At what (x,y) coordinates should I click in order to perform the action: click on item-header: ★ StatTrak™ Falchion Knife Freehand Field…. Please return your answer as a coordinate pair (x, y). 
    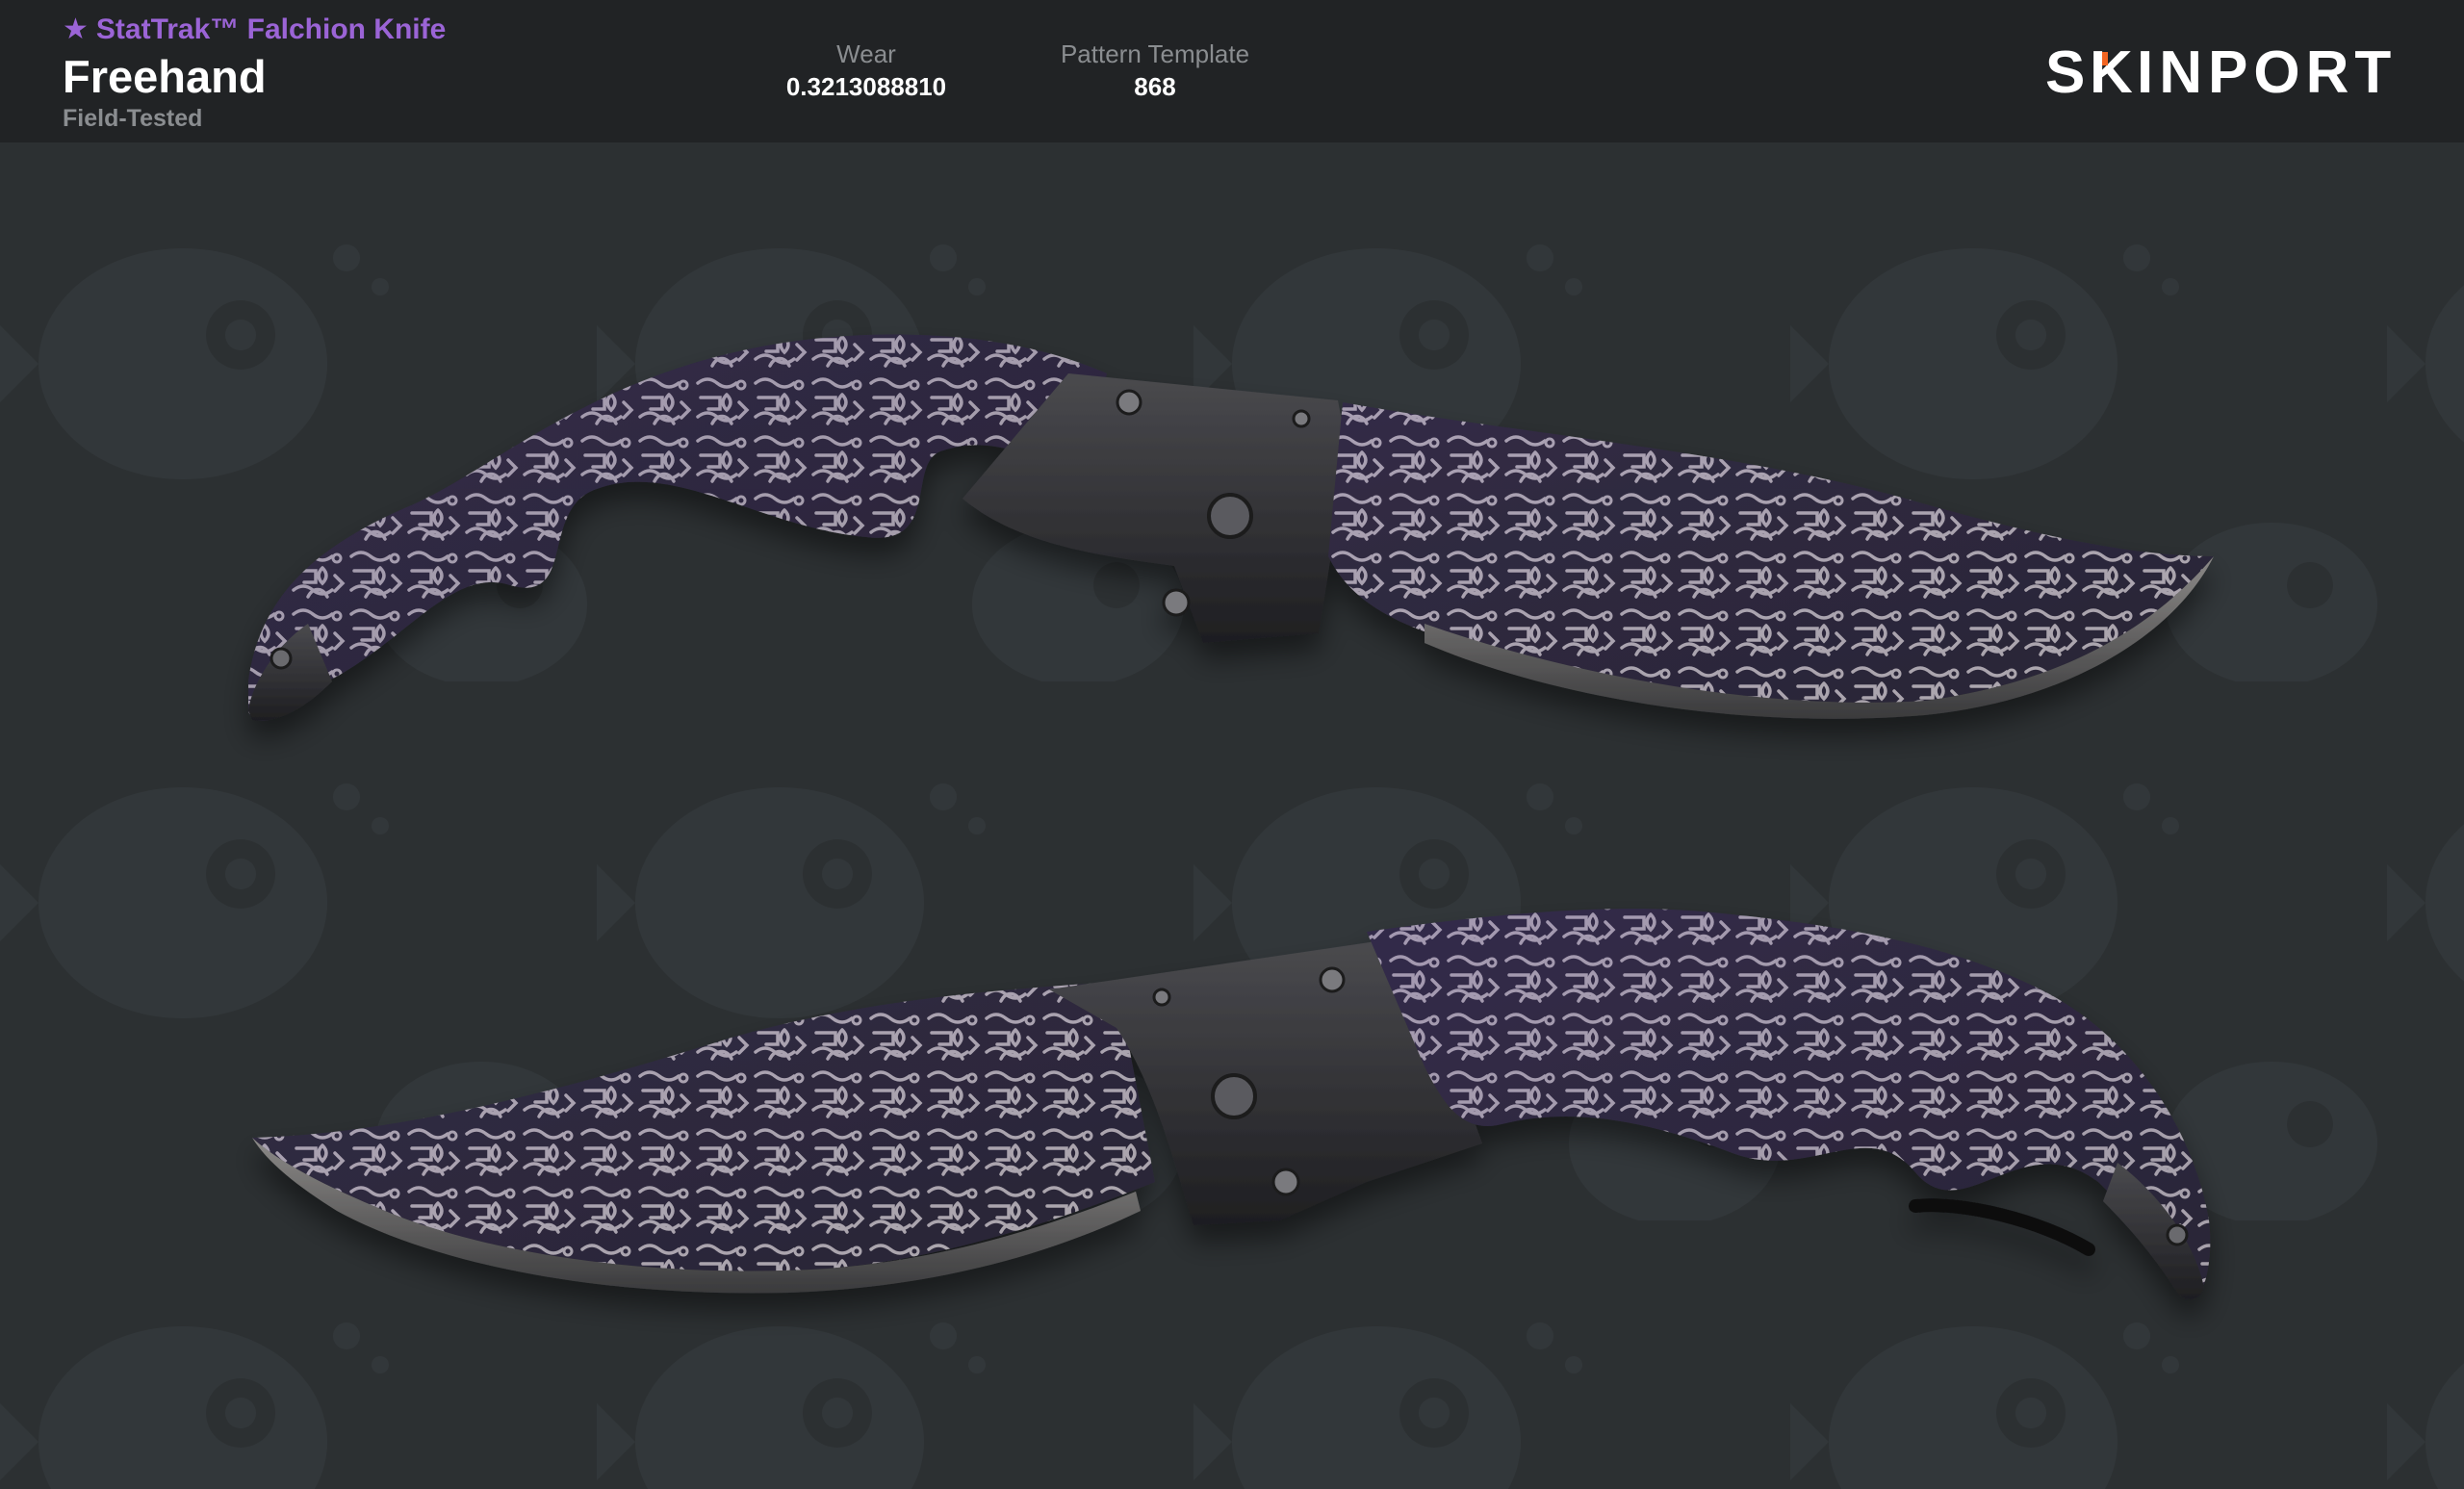
    Looking at the image, I should click on (1232, 71).